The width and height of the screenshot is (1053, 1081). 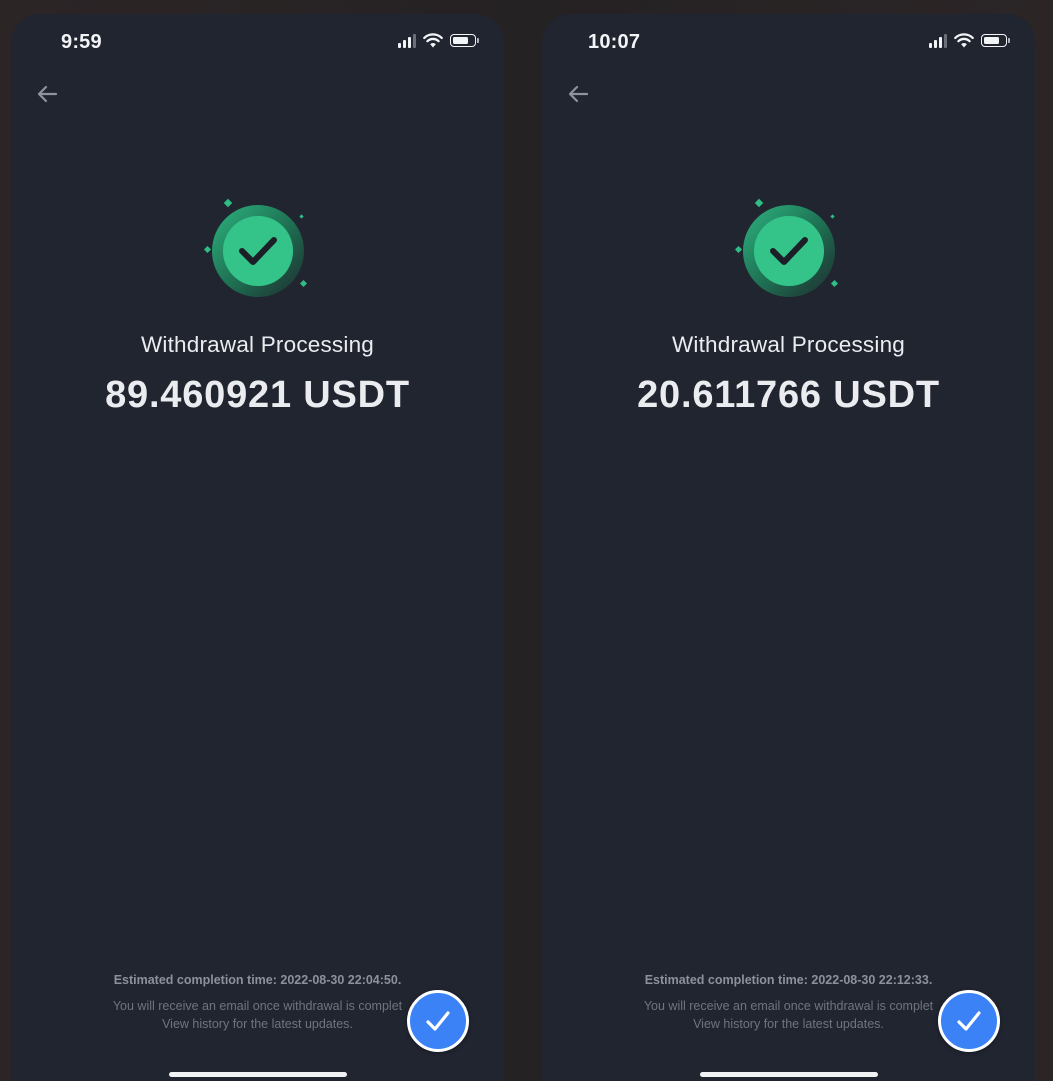 What do you see at coordinates (614, 42) in the screenshot?
I see `status-bar-time: 10:07` at bounding box center [614, 42].